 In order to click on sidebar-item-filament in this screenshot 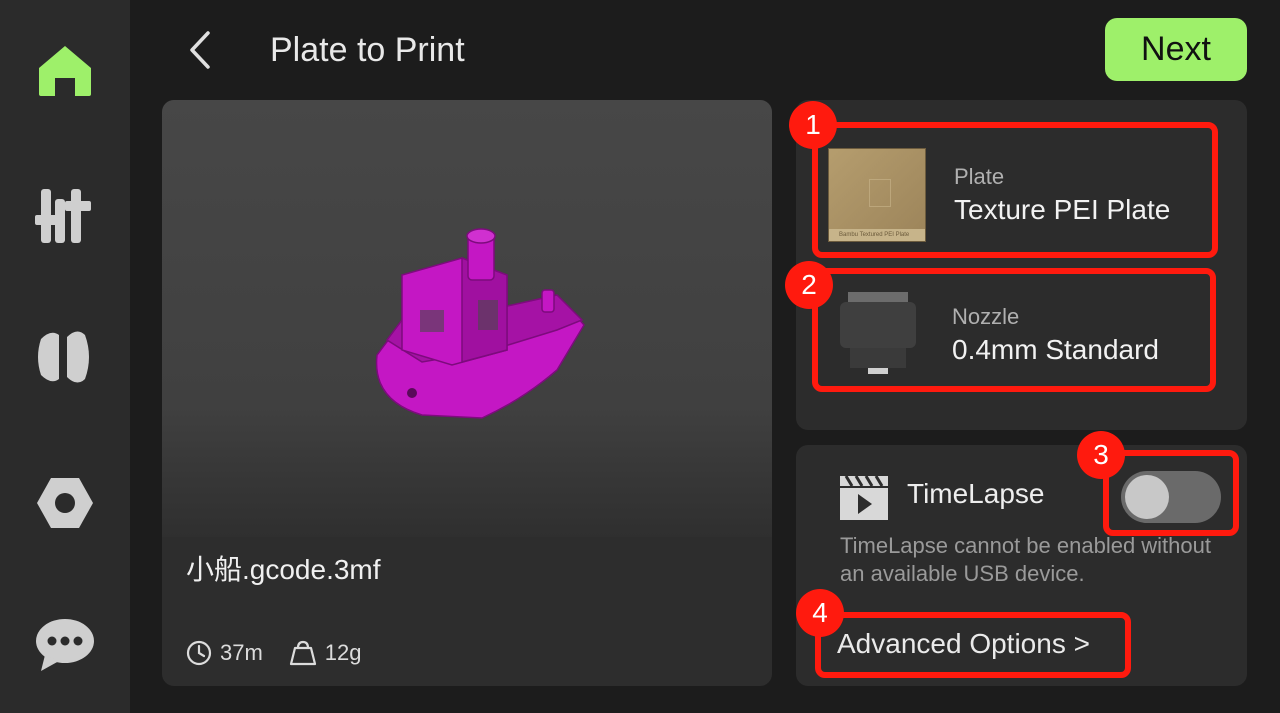, I will do `click(65, 357)`.